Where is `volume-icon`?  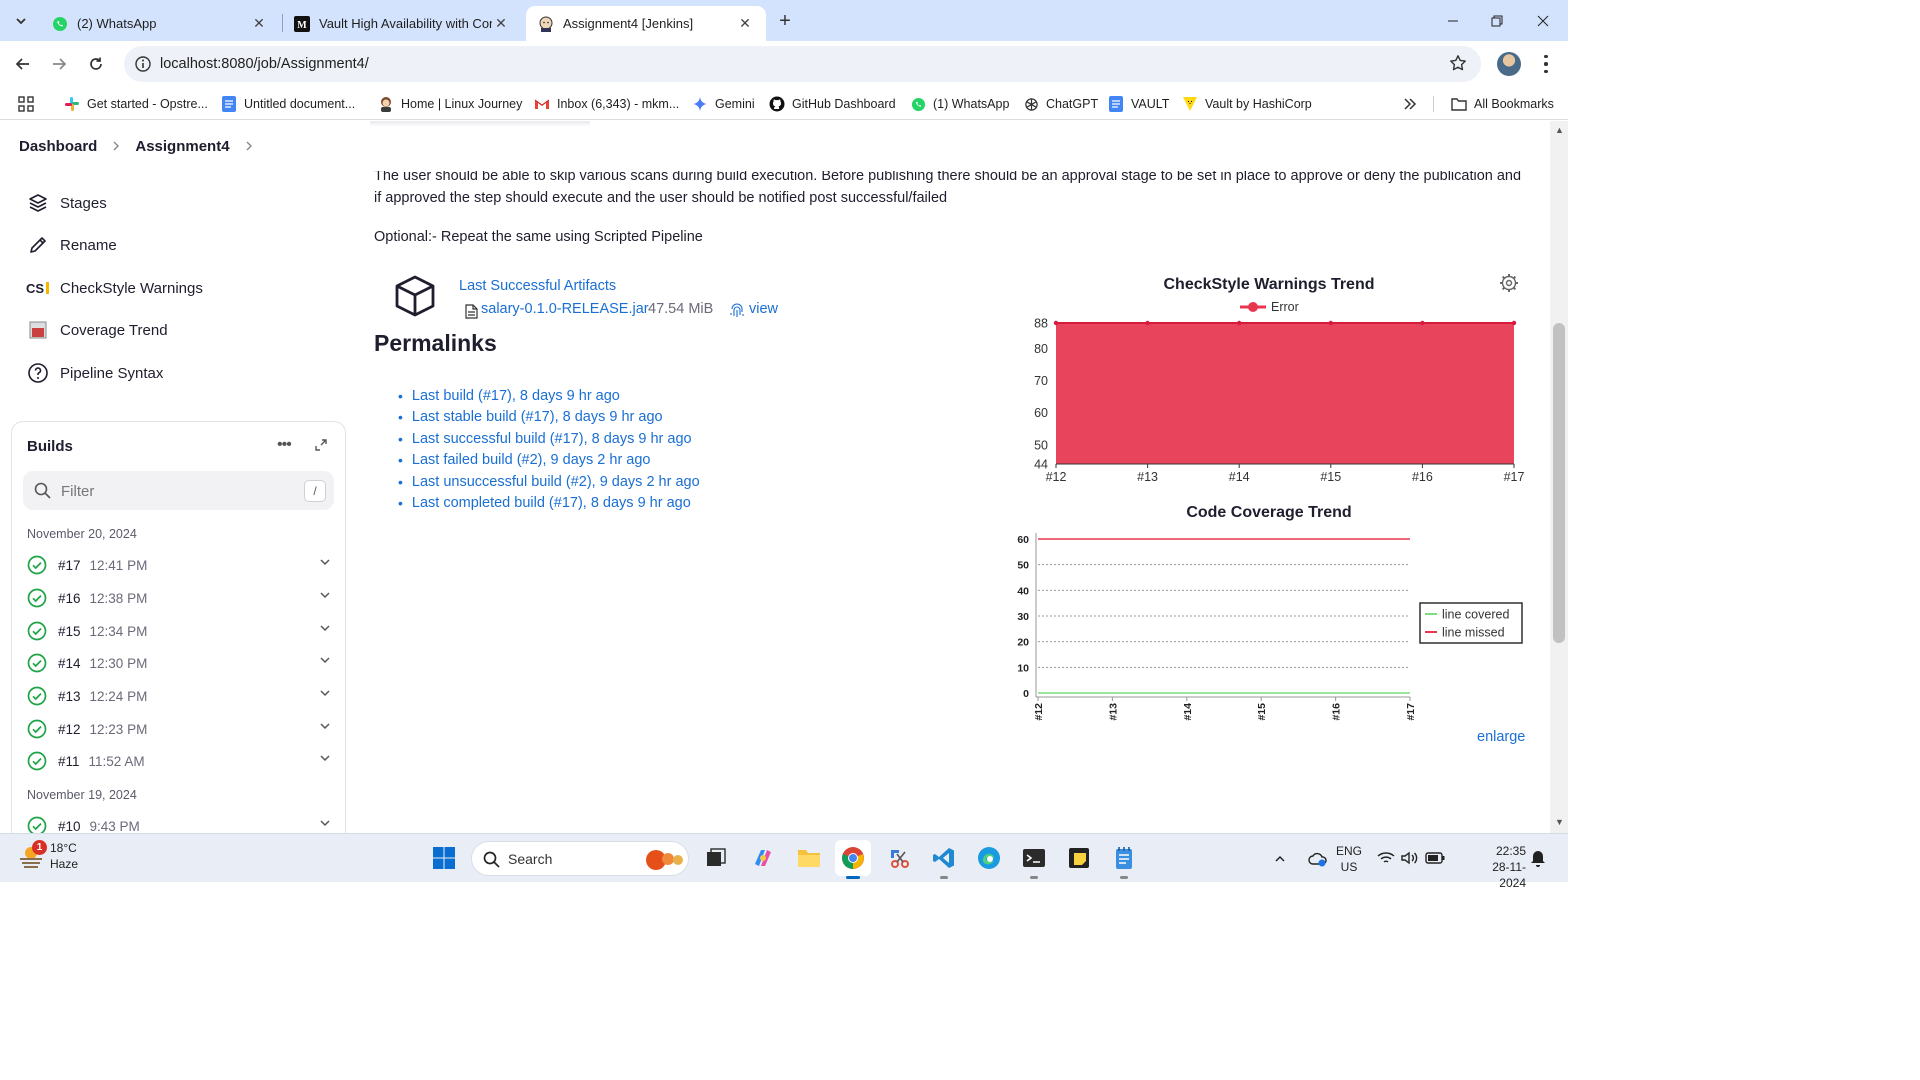 volume-icon is located at coordinates (1410, 858).